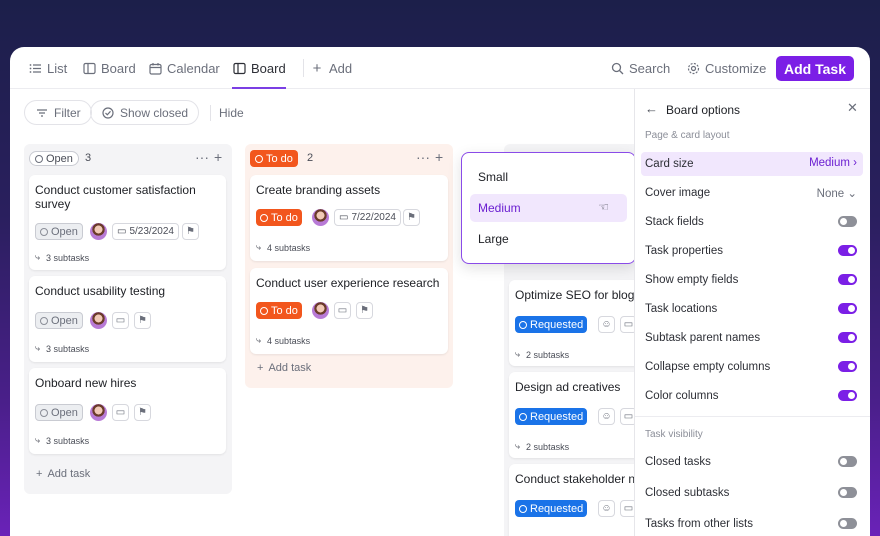  Describe the element at coordinates (752, 222) in the screenshot. I see `toggle-row: Stack fields` at that location.